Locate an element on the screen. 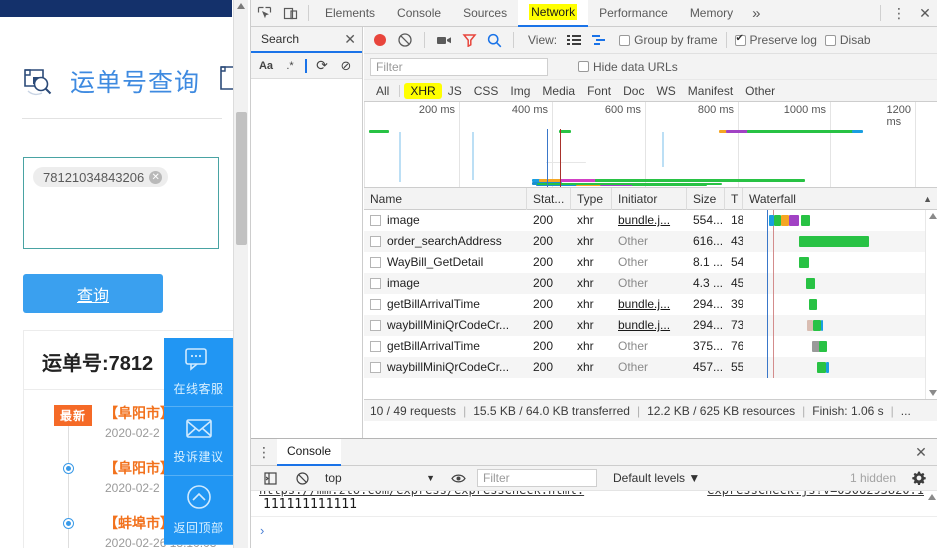 The image size is (937, 548). back-to-top-button: 返回顶部 is located at coordinates (198, 510).